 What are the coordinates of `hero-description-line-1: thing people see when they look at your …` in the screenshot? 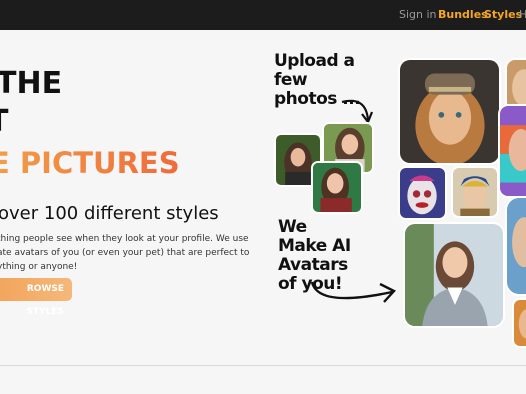 It's located at (124, 239).